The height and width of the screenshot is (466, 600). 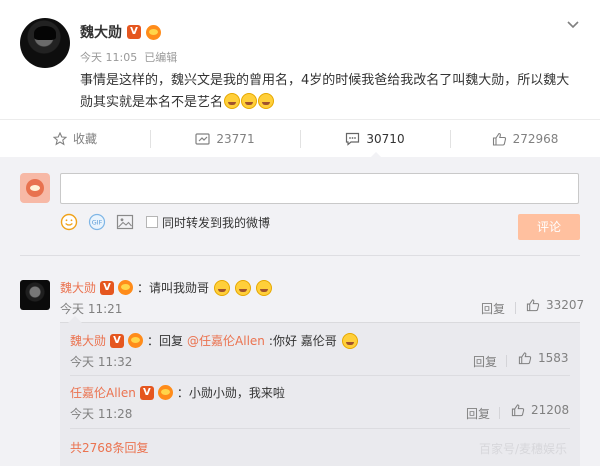 I want to click on composer-tools: GIF 同时转发到我的微博, so click(x=165, y=222).